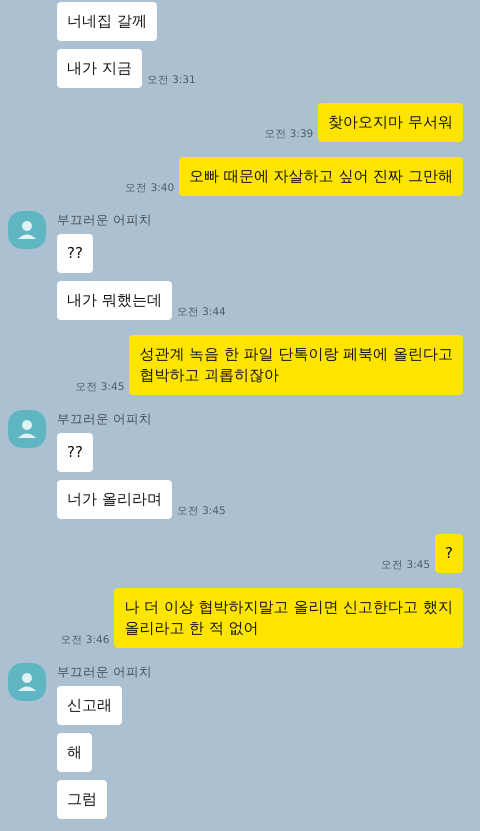 This screenshot has width=480, height=831. I want to click on message-bubble: 너가 올리라며, so click(114, 499).